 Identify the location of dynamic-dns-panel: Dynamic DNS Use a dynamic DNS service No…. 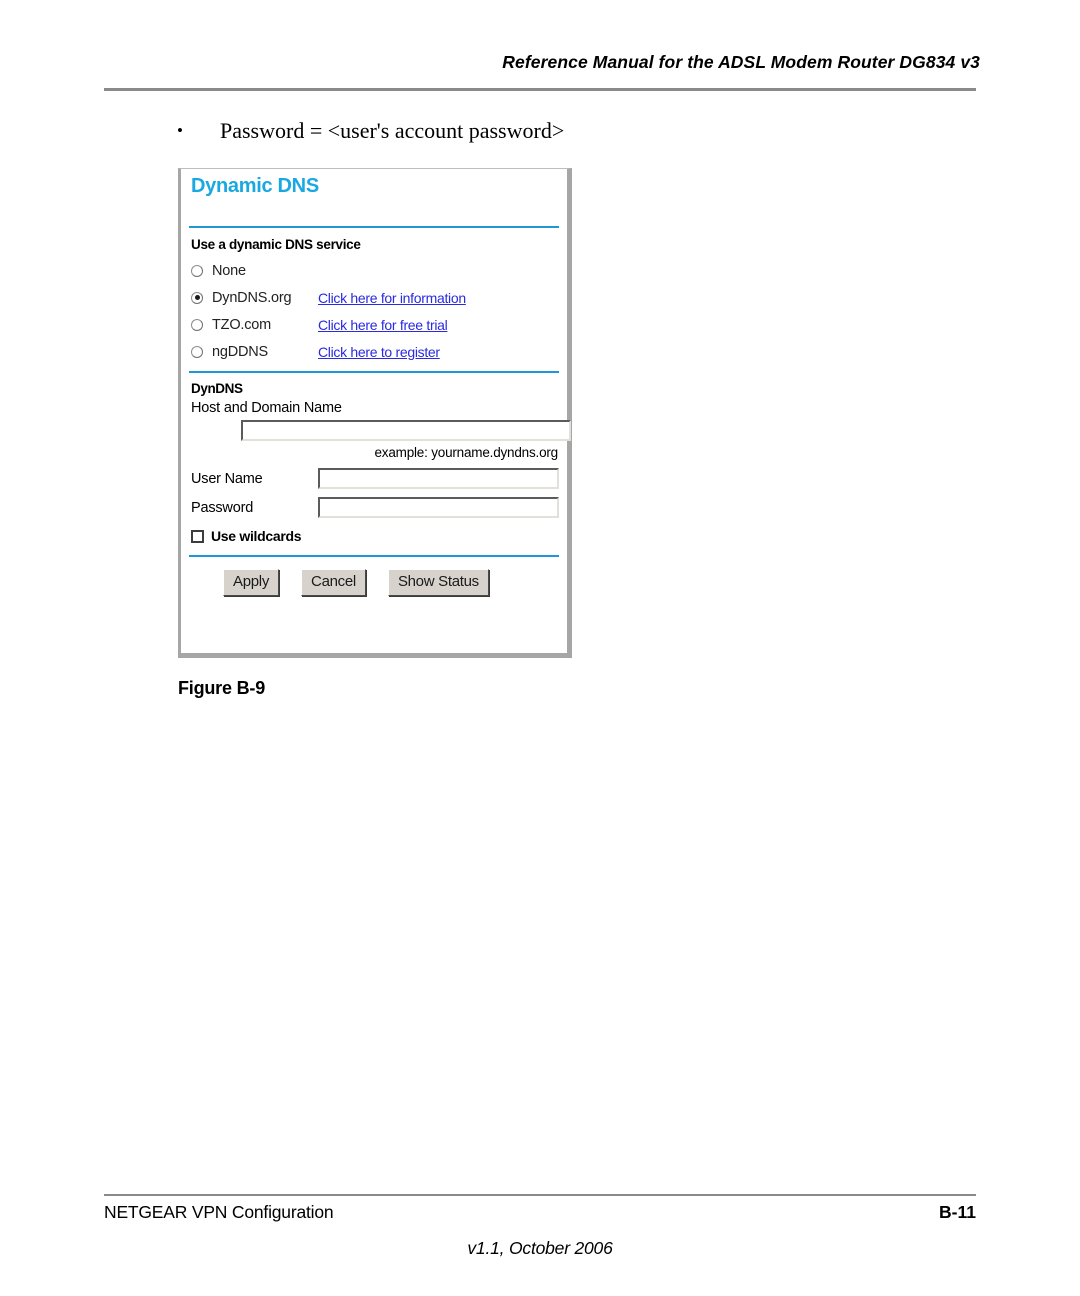
(375, 413).